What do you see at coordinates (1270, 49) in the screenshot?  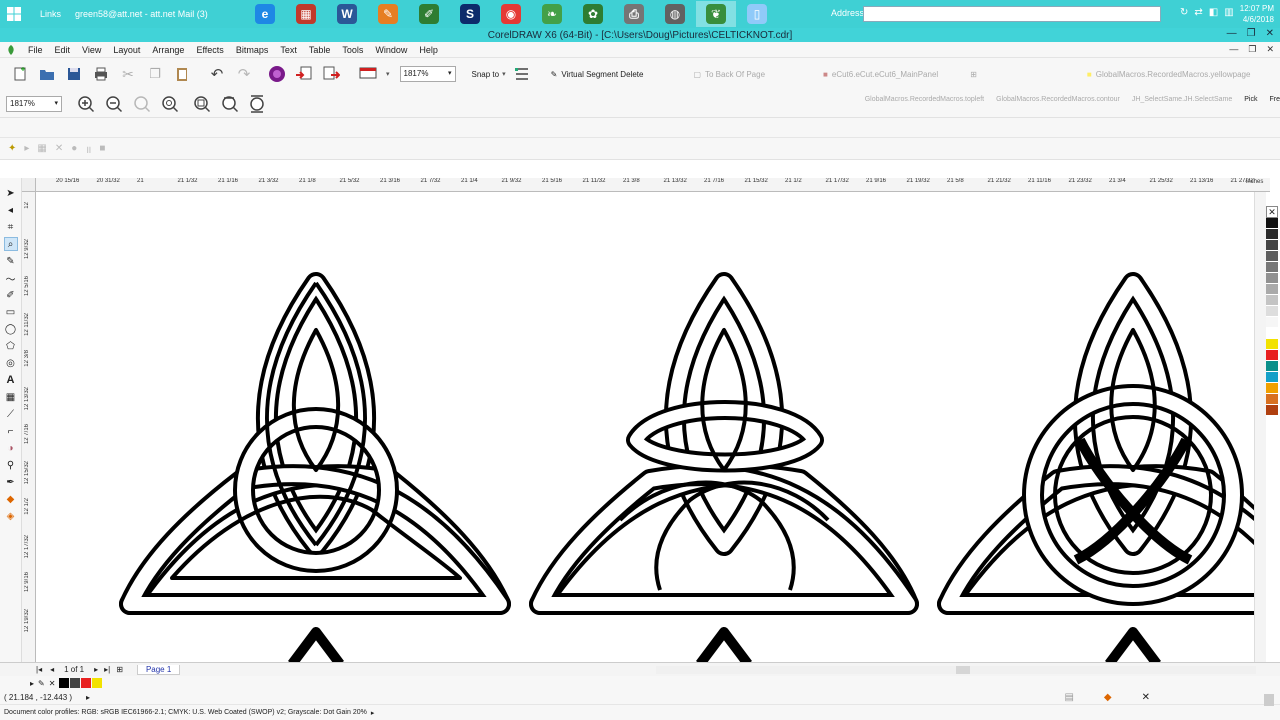 I see `doc-close-button: ✕` at bounding box center [1270, 49].